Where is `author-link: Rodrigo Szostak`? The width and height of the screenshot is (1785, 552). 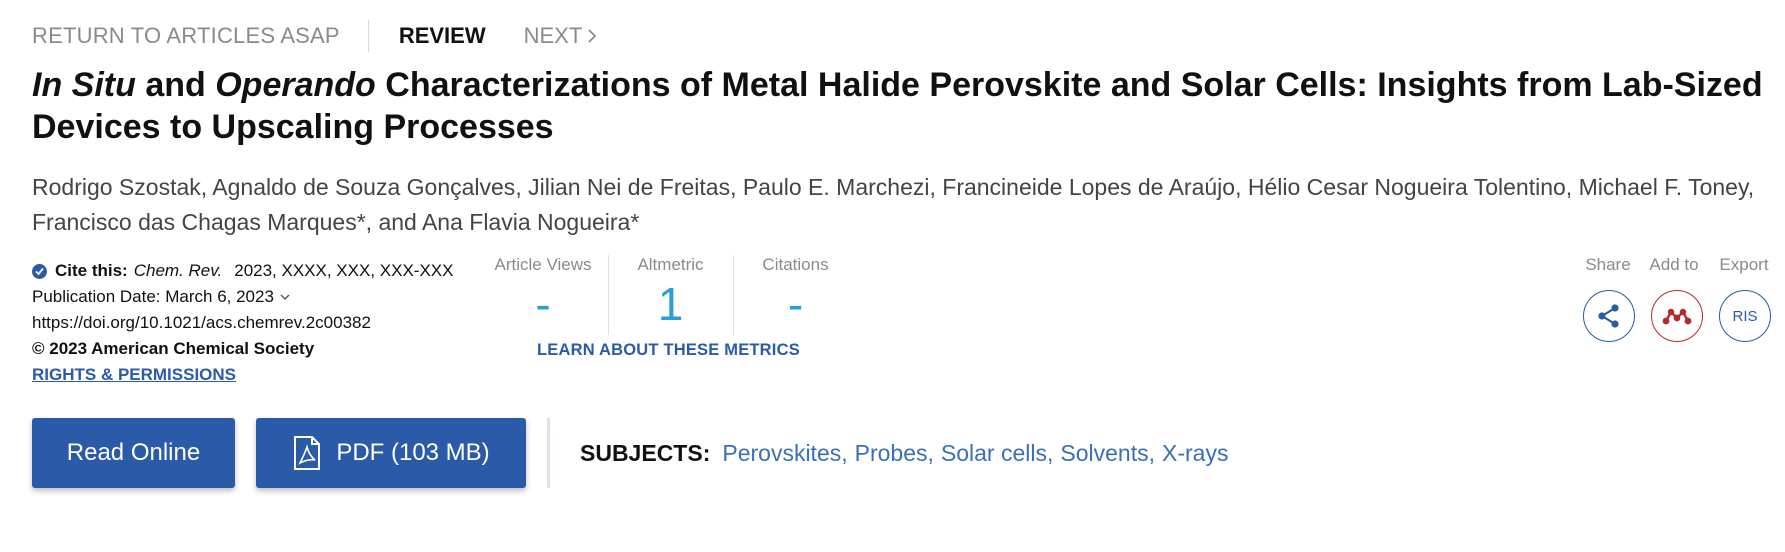
author-link: Rodrigo Szostak is located at coordinates (116, 187).